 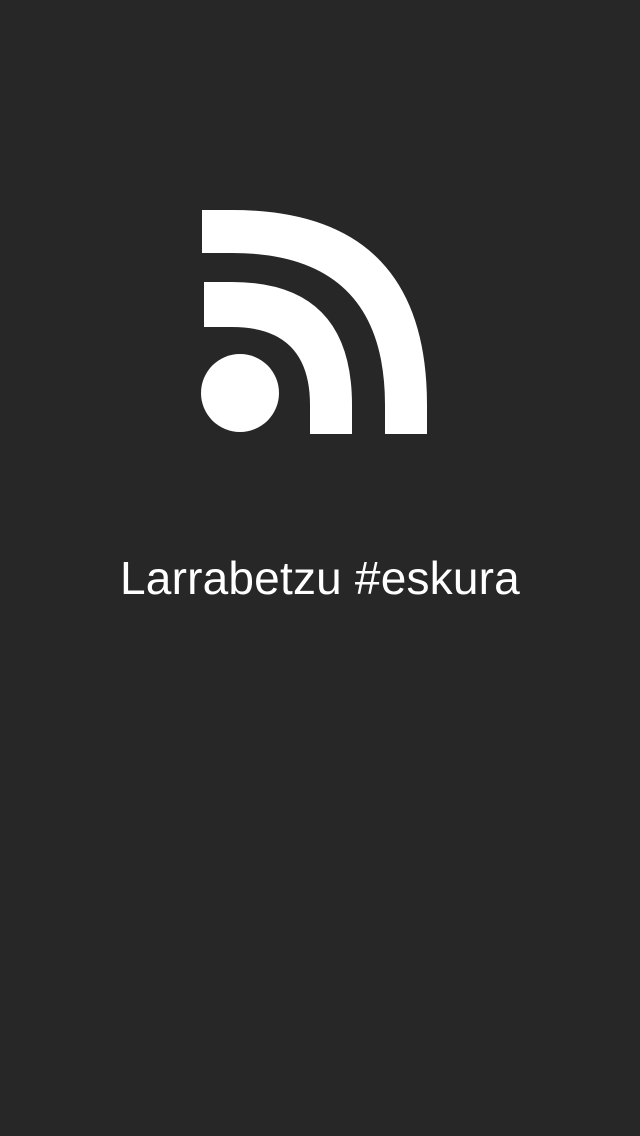 I want to click on rss-feed-icon-graphic, so click(x=314, y=322).